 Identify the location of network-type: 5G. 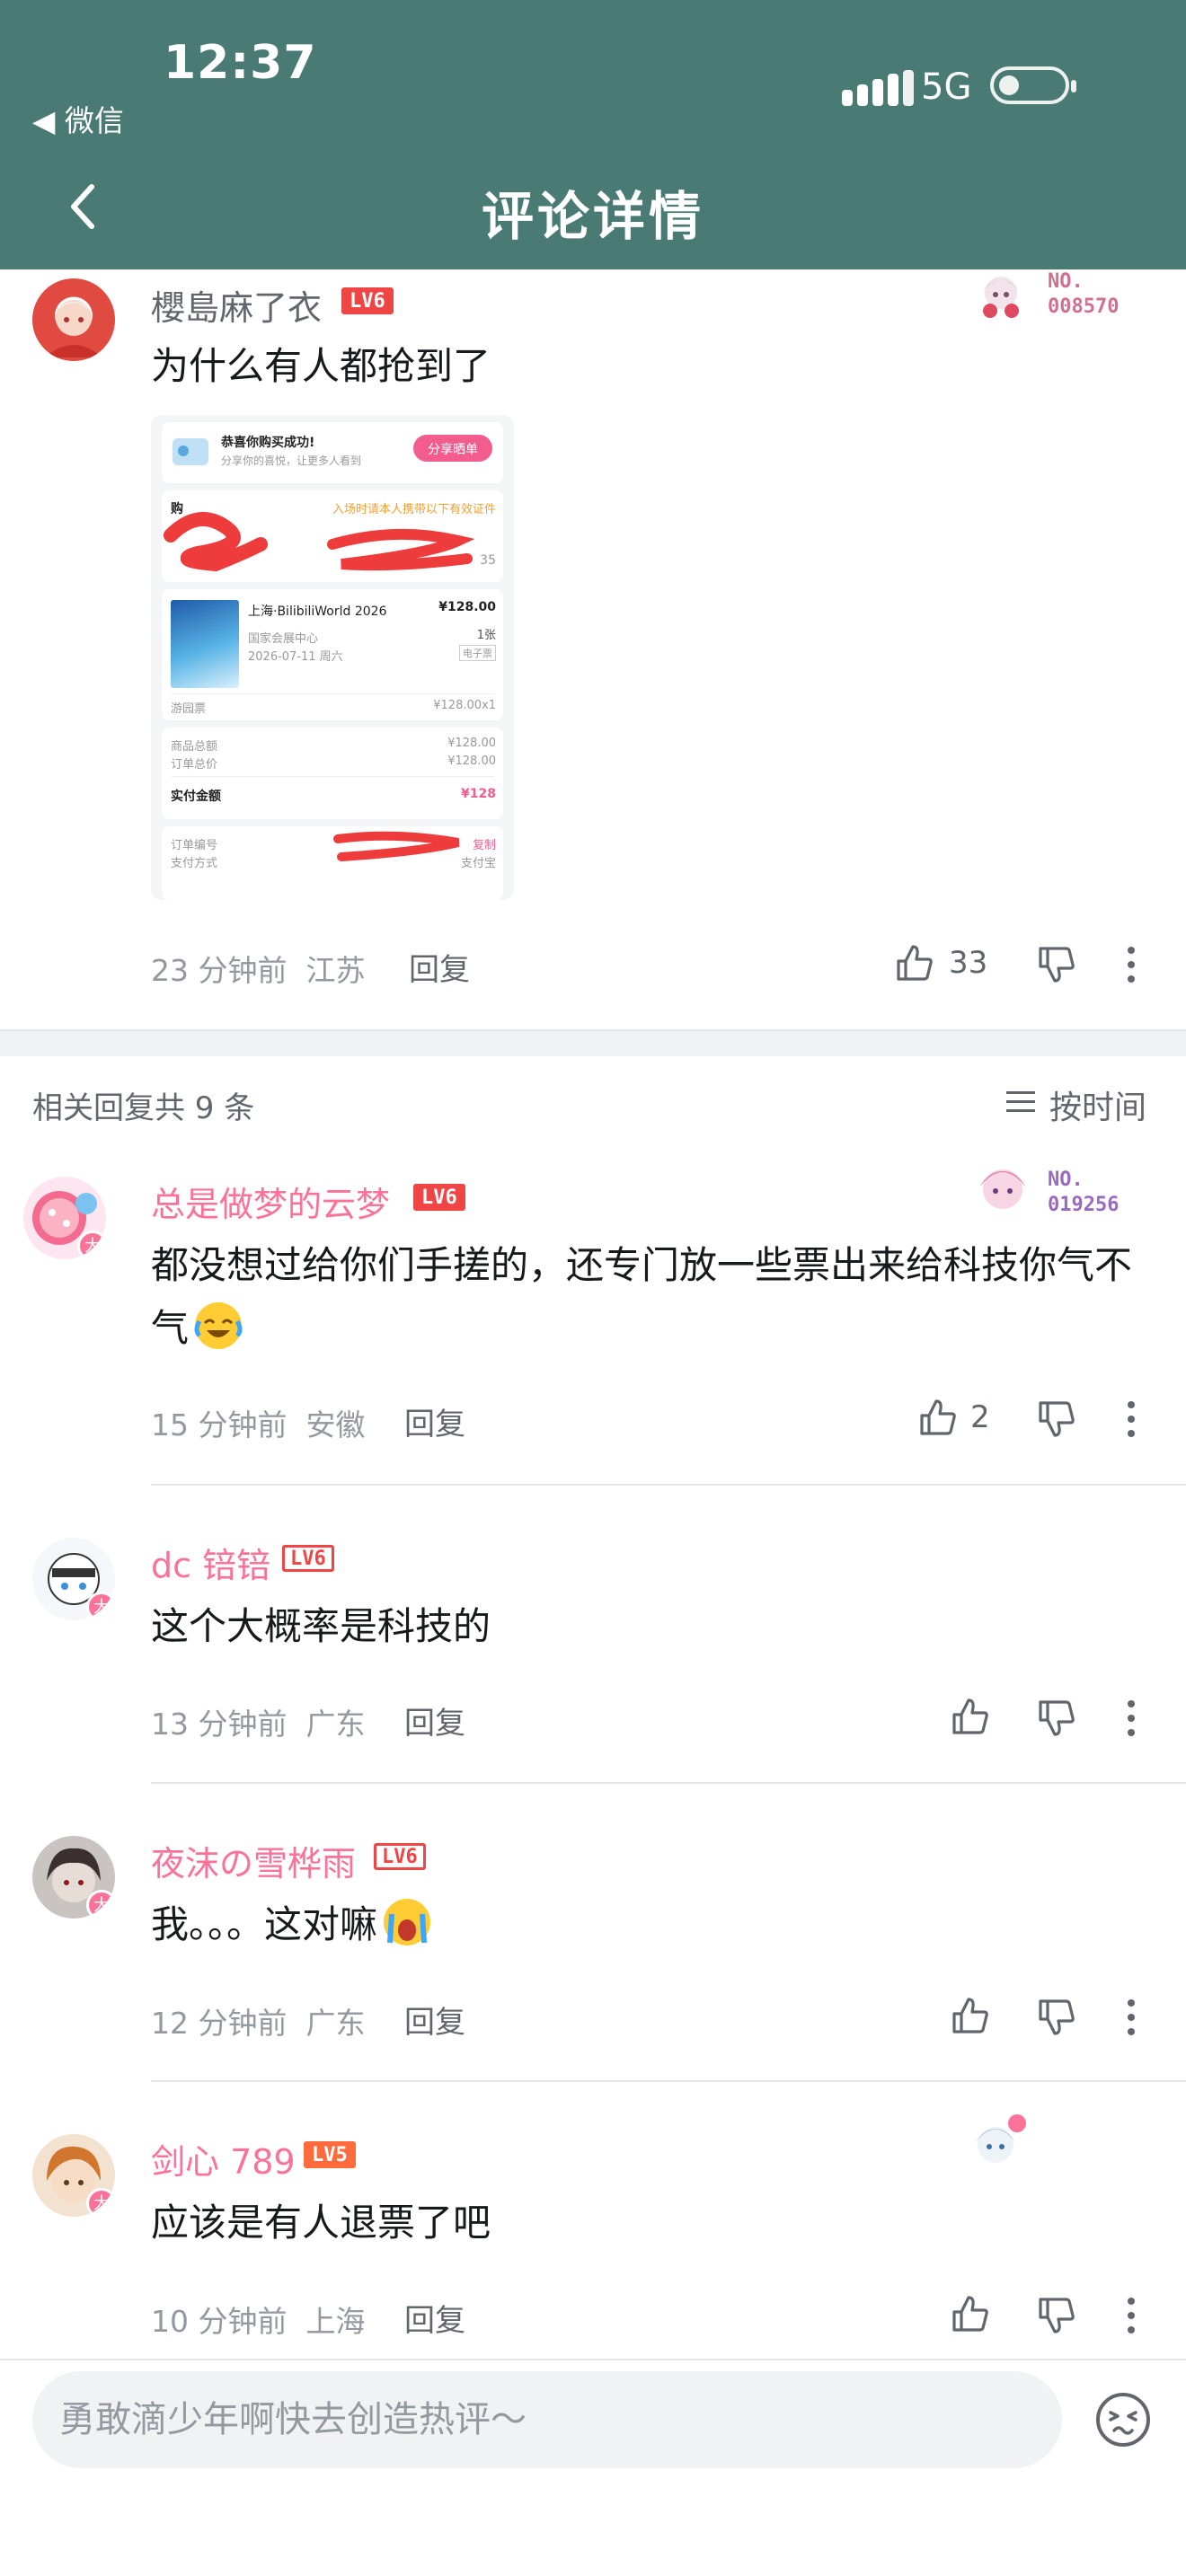
(946, 87).